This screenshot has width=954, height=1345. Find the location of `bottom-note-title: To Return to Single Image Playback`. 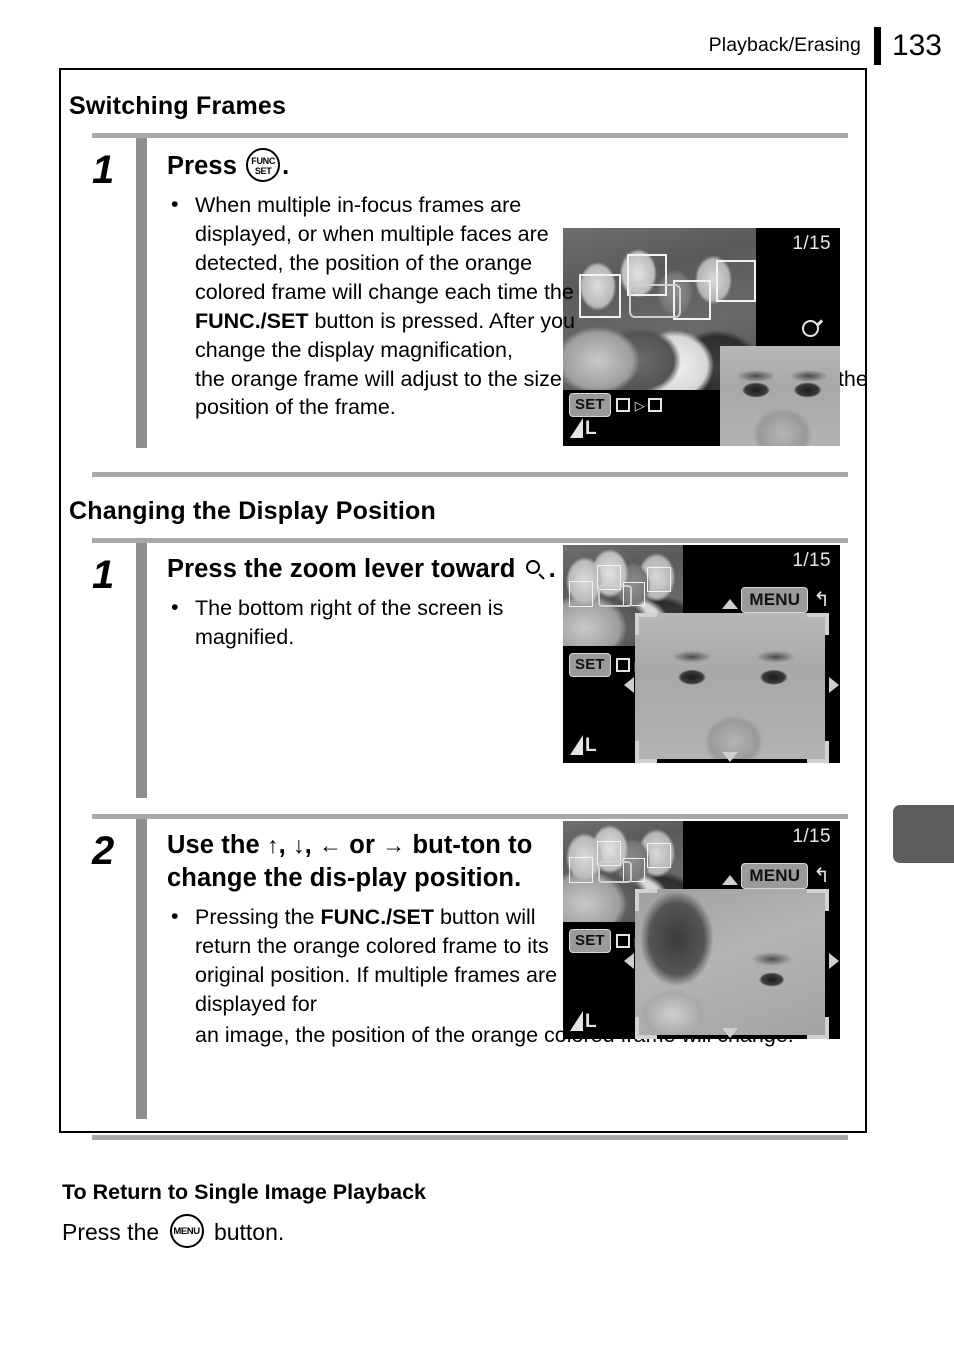

bottom-note-title: To Return to Single Image Playback is located at coordinates (244, 1192).